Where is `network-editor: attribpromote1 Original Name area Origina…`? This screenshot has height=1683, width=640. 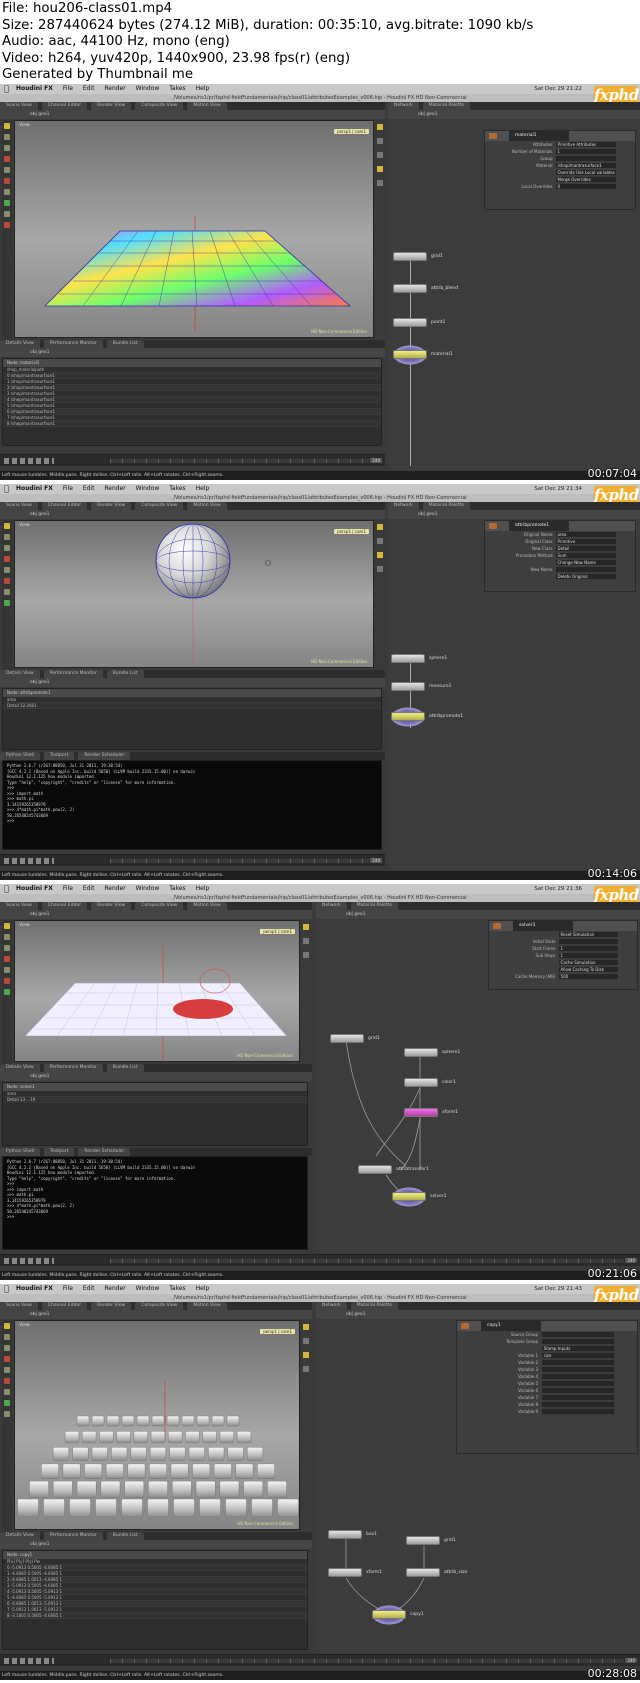 network-editor: attribpromote1 Original Name area Origina… is located at coordinates (514, 695).